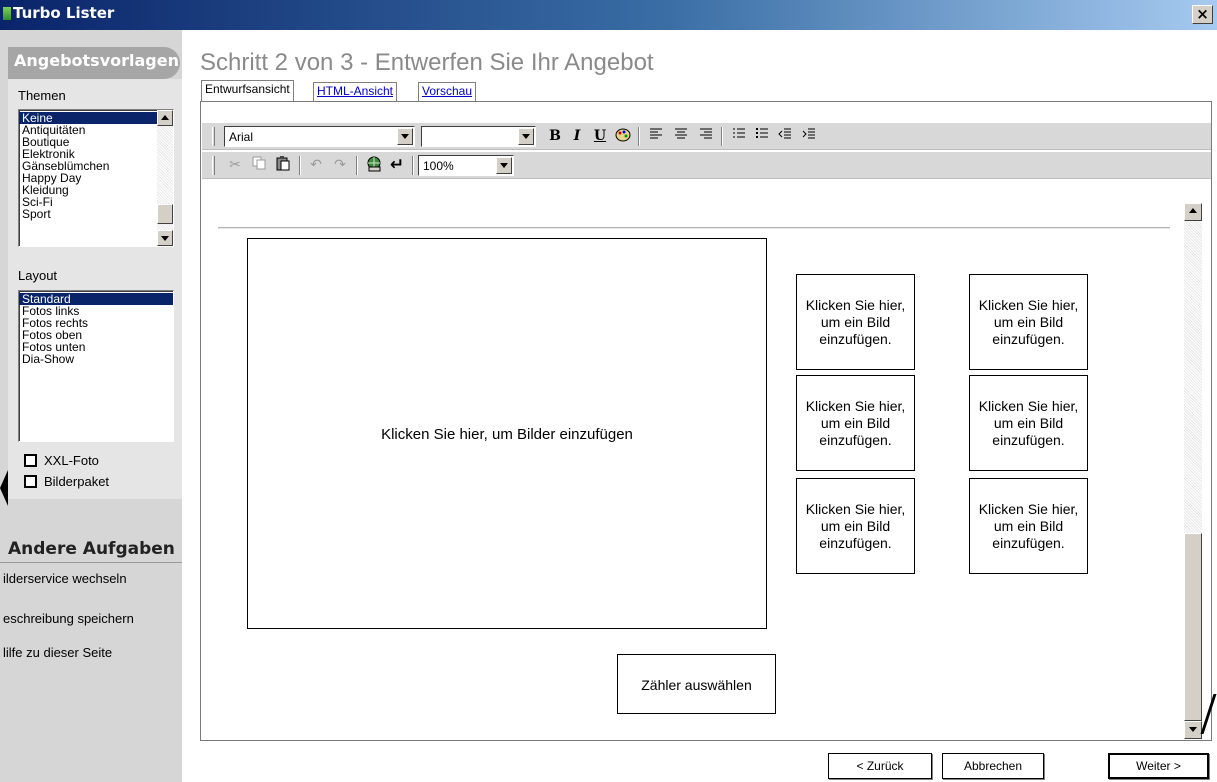 The width and height of the screenshot is (1217, 782). Describe the element at coordinates (68, 618) in the screenshot. I see `task-save-description: eschreibung speichern` at that location.